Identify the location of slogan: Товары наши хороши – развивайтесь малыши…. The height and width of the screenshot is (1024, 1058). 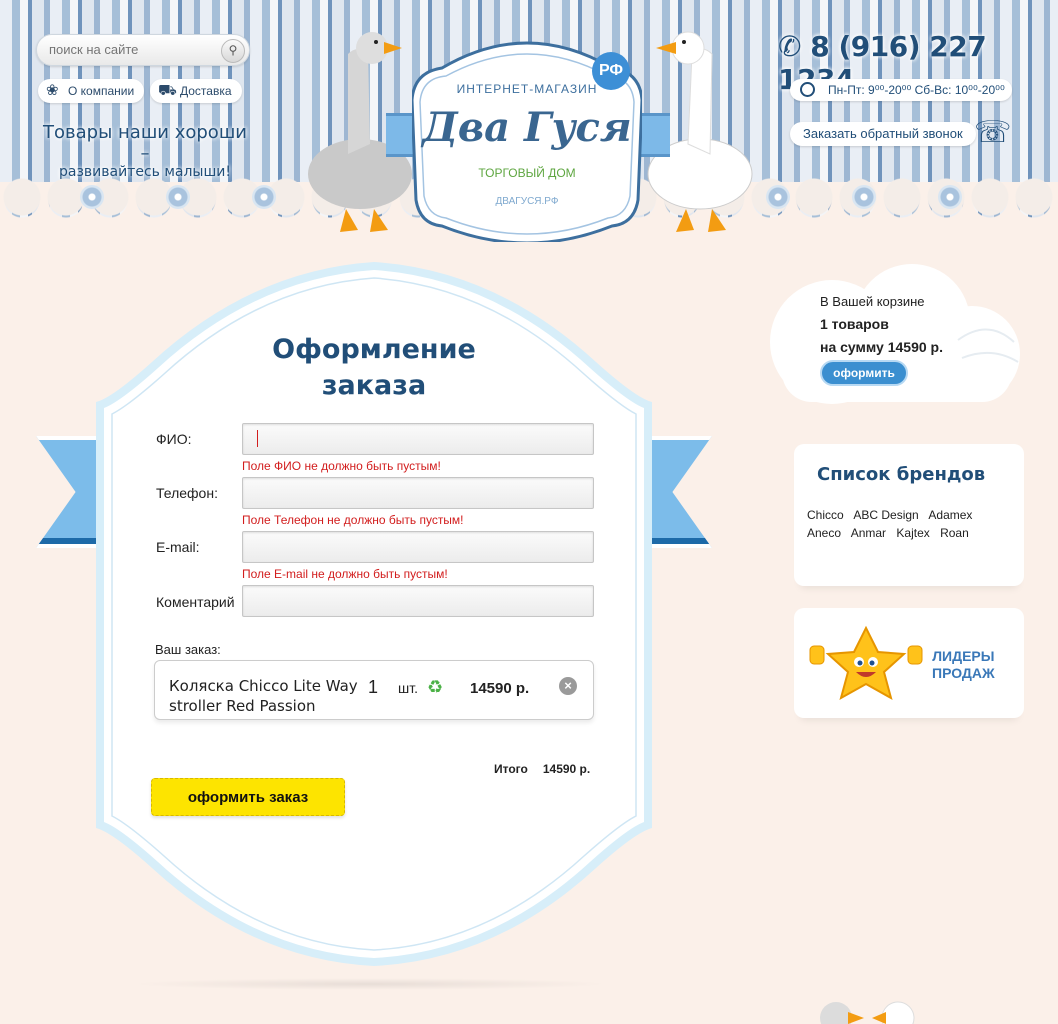
(145, 151).